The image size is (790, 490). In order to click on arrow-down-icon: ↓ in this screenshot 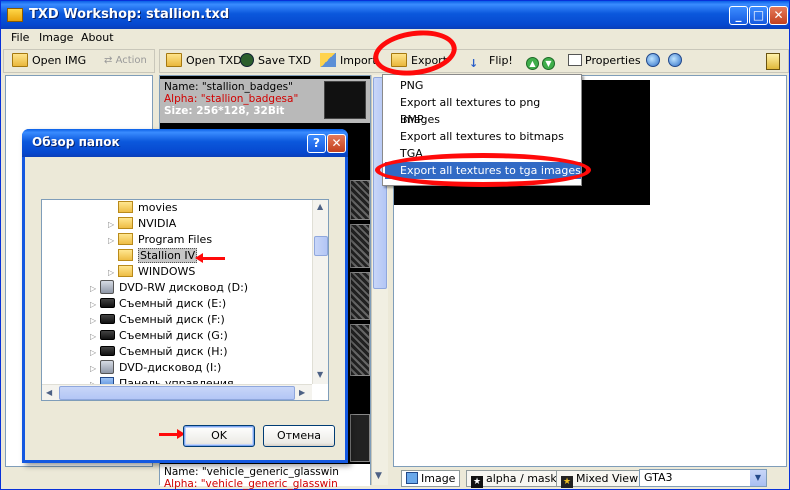, I will do `click(474, 63)`.